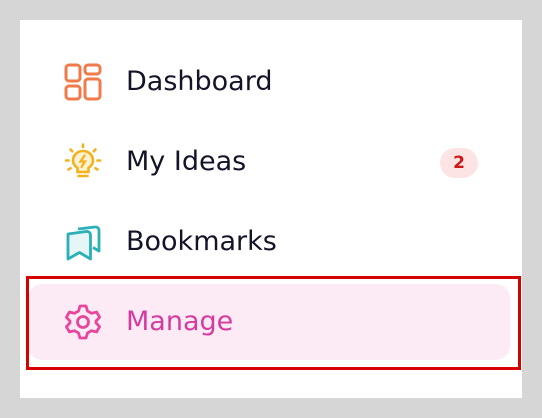  What do you see at coordinates (83, 82) in the screenshot?
I see `dashboard-icon` at bounding box center [83, 82].